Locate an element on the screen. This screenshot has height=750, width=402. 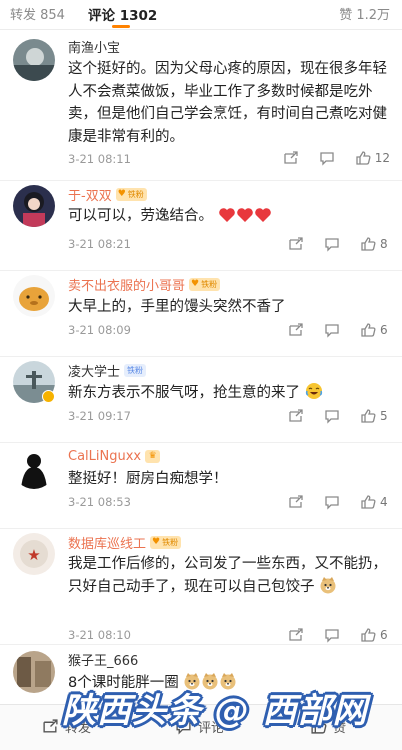
username: 猴子王_666 is located at coordinates (103, 659).